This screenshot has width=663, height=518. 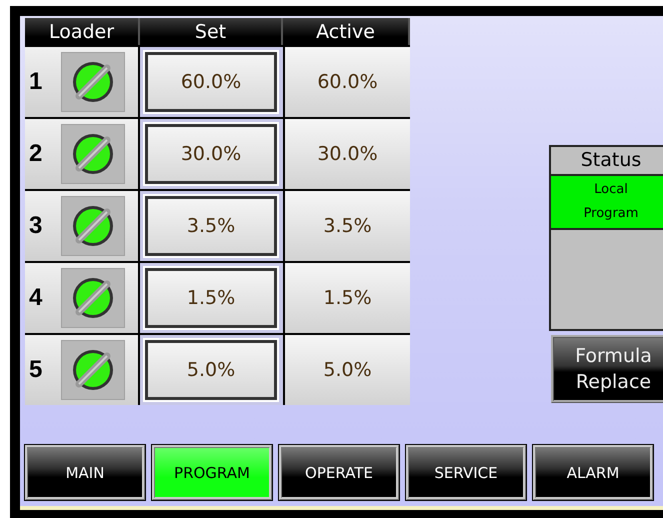 I want to click on set-value-button: 60.0%, so click(x=211, y=82).